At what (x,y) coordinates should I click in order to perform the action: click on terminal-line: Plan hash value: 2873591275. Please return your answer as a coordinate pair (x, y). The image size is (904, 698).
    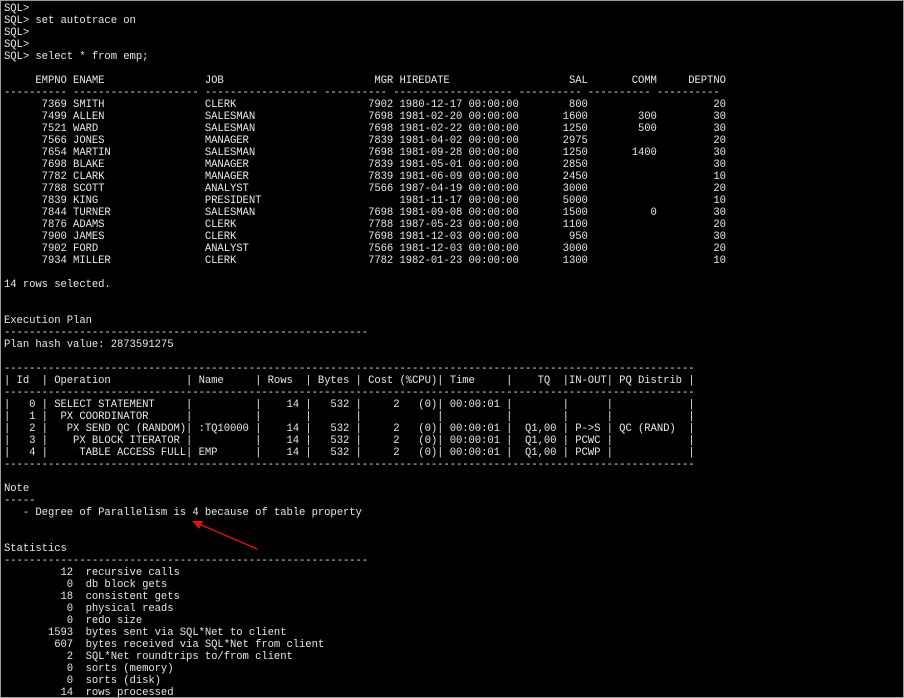
    Looking at the image, I should click on (89, 345).